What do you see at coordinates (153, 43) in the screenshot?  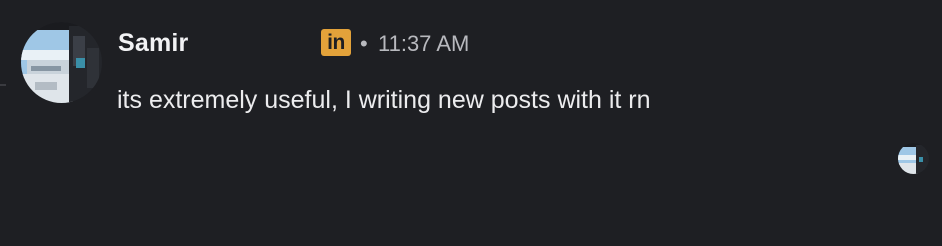 I see `sender-name: Samir` at bounding box center [153, 43].